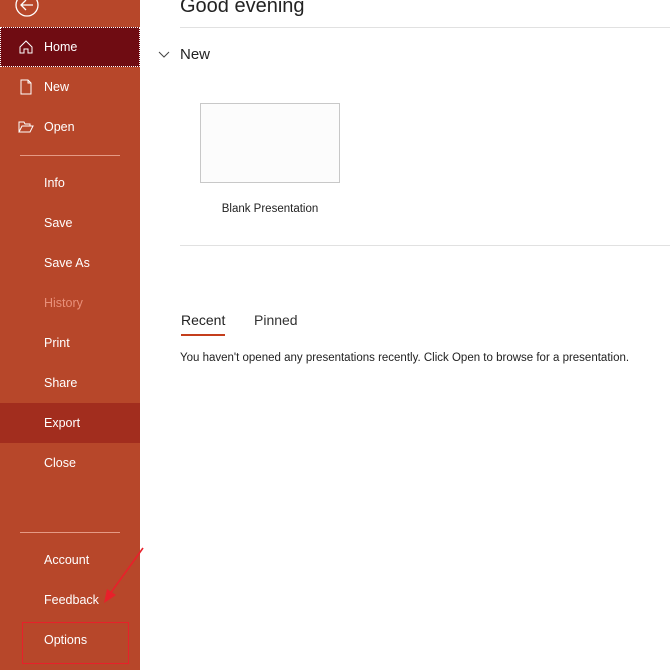  What do you see at coordinates (61, 47) in the screenshot?
I see `sidebar-item-label: Home` at bounding box center [61, 47].